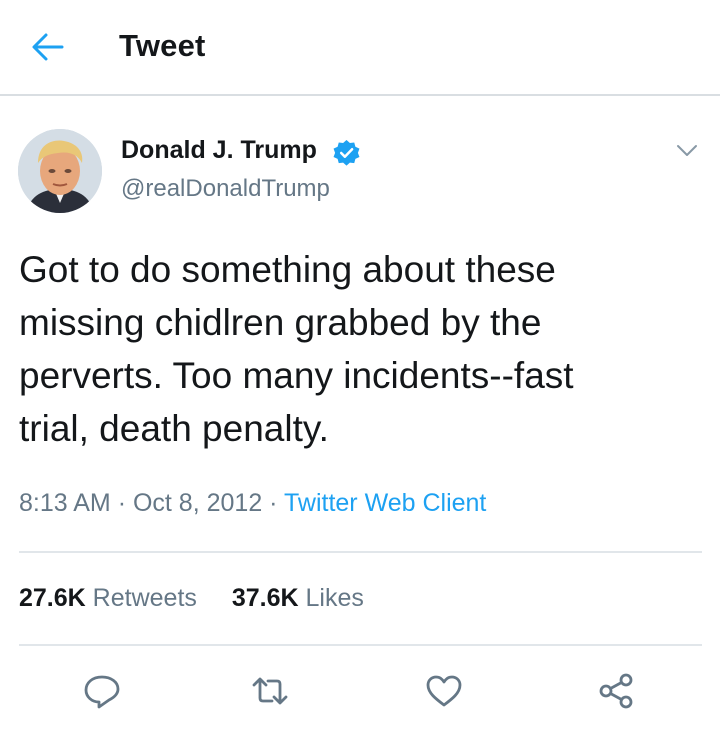  I want to click on tweet-line: perverts. Too many incidents--fast, so click(296, 375).